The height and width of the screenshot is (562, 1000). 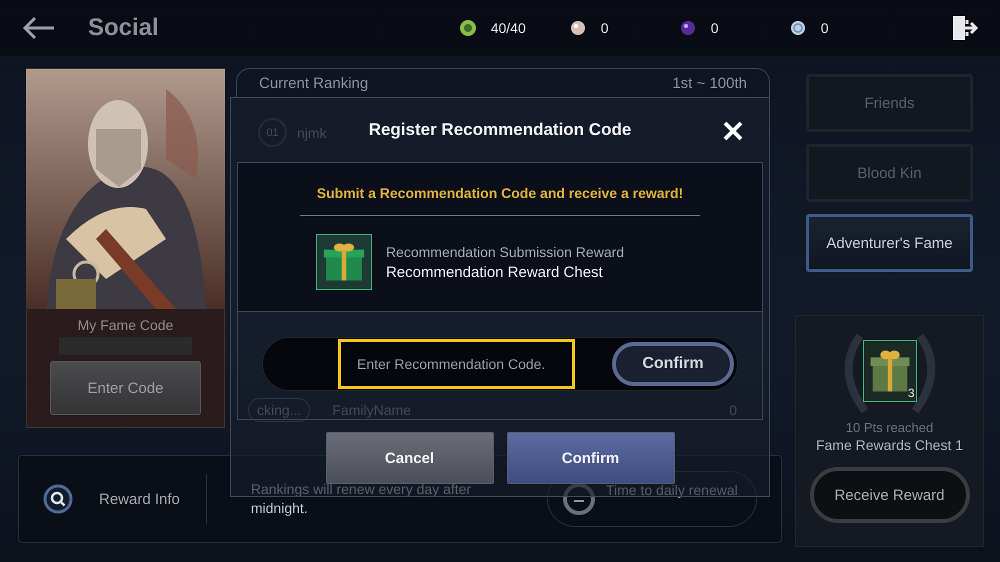 What do you see at coordinates (495, 272) in the screenshot?
I see `reward-name: Recommendation Reward Chest` at bounding box center [495, 272].